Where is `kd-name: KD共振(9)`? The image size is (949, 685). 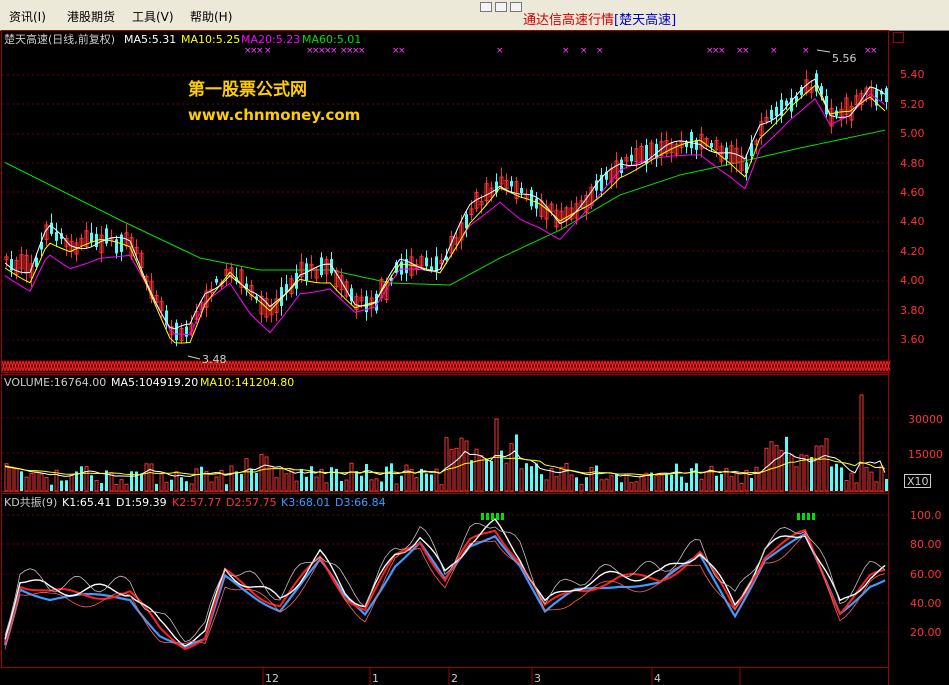 kd-name: KD共振(9) is located at coordinates (30, 502).